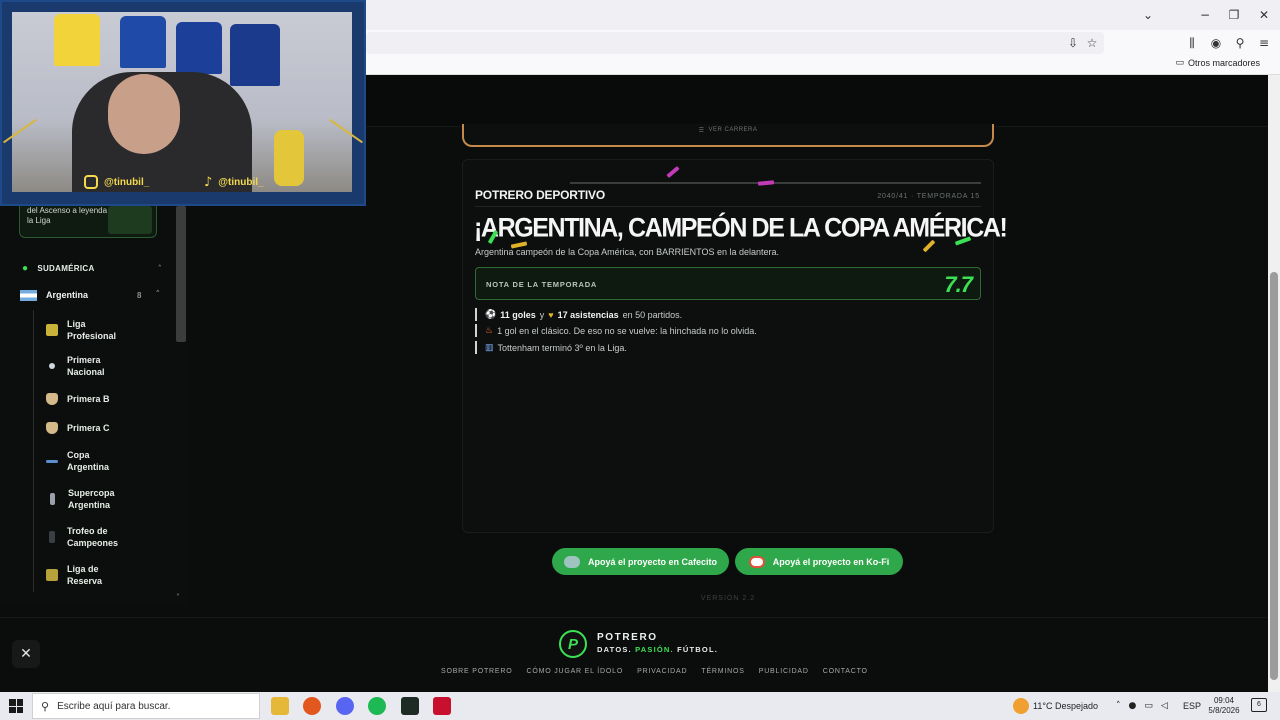 This screenshot has width=1280, height=720. I want to click on restore-icon: ❐, so click(1234, 15).